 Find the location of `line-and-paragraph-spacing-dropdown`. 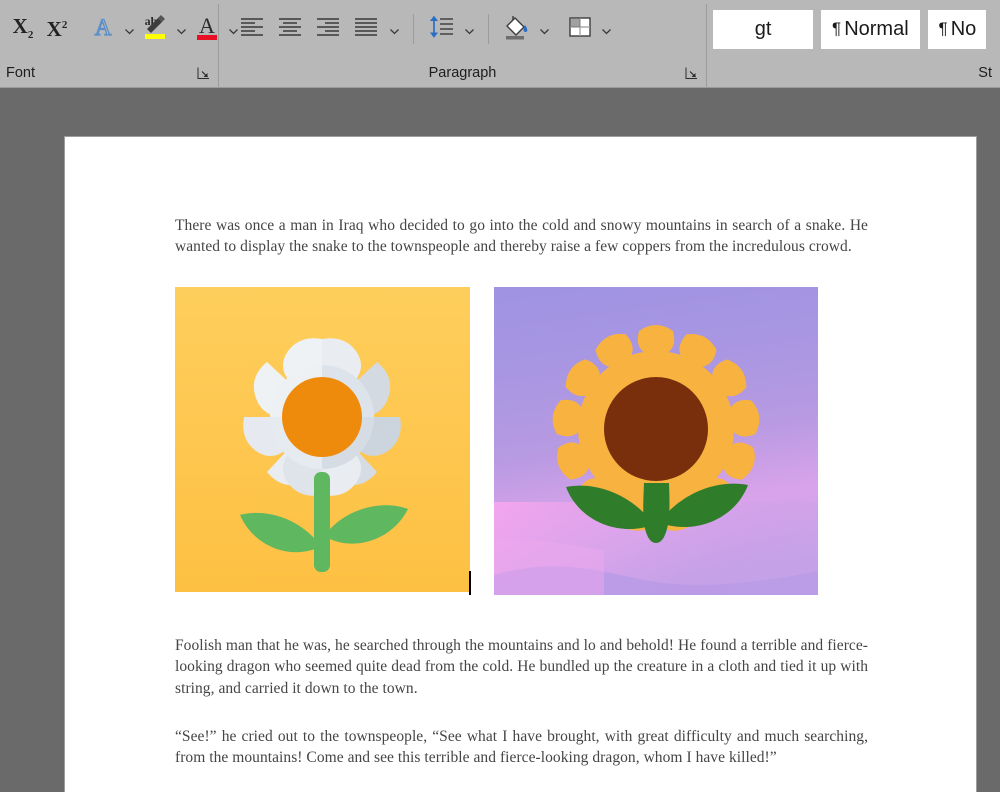

line-and-paragraph-spacing-dropdown is located at coordinates (469, 29).